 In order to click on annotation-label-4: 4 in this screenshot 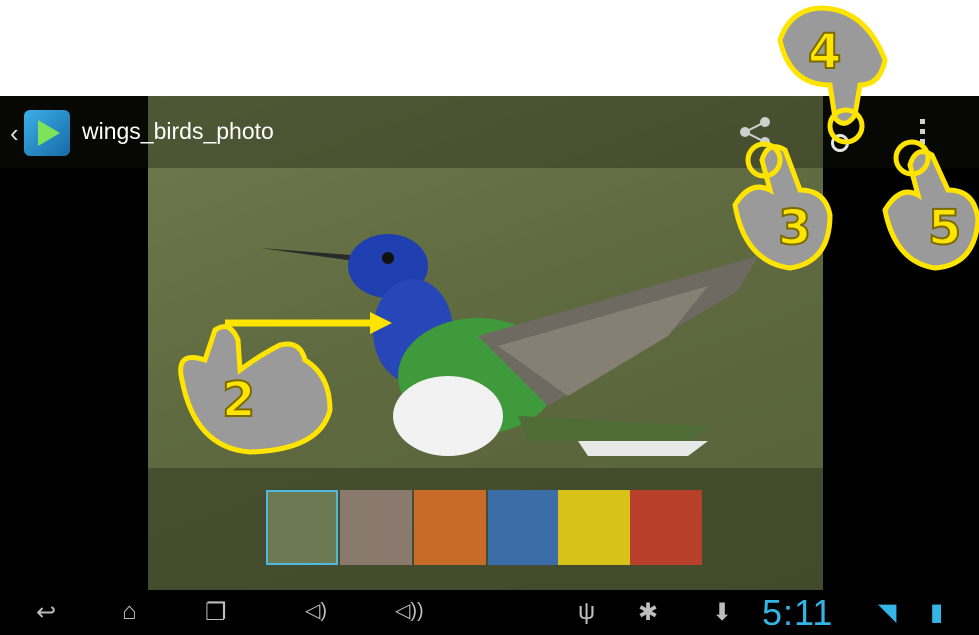, I will do `click(824, 52)`.